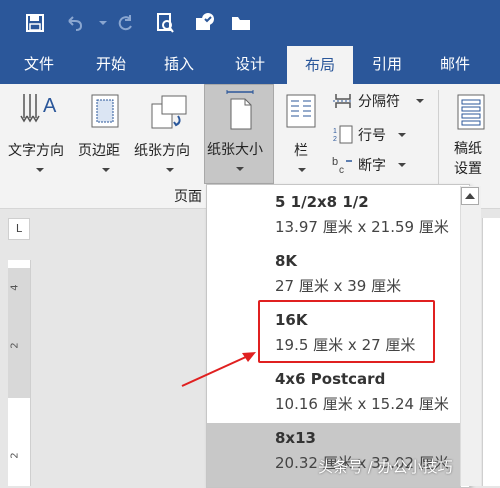 The image size is (500, 488). What do you see at coordinates (362, 404) in the screenshot?
I see `paper-size-dims: 10.16 厘米 x 15.24 厘米` at bounding box center [362, 404].